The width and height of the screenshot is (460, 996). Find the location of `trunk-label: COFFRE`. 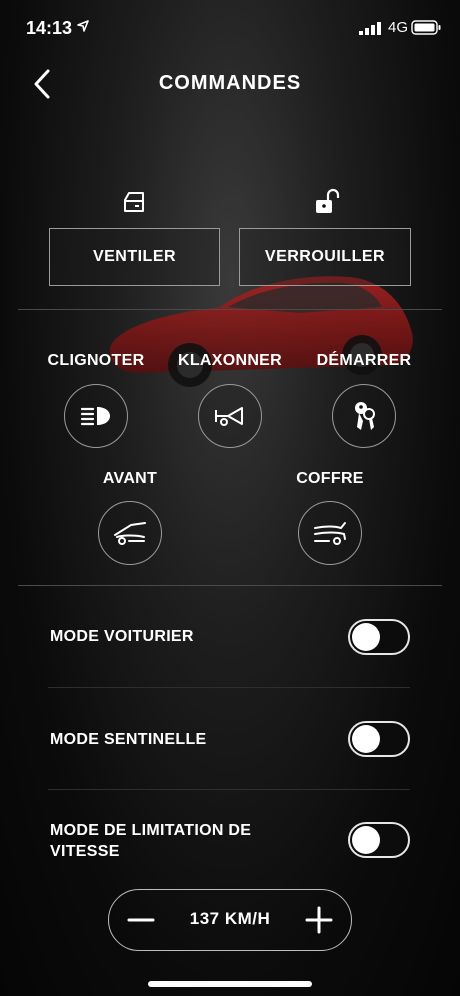

trunk-label: COFFRE is located at coordinates (330, 478).